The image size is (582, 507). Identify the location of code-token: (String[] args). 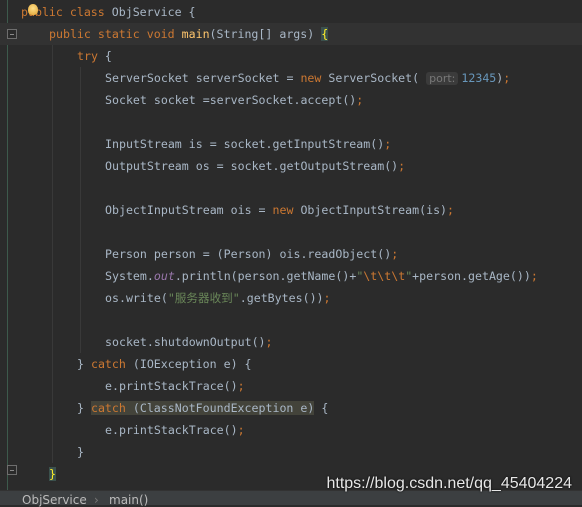
(265, 34).